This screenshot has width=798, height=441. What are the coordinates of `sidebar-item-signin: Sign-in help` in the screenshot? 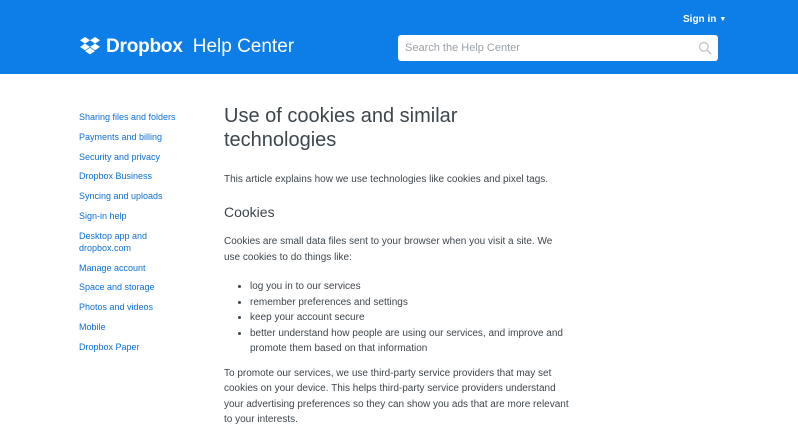 It's located at (139, 216).